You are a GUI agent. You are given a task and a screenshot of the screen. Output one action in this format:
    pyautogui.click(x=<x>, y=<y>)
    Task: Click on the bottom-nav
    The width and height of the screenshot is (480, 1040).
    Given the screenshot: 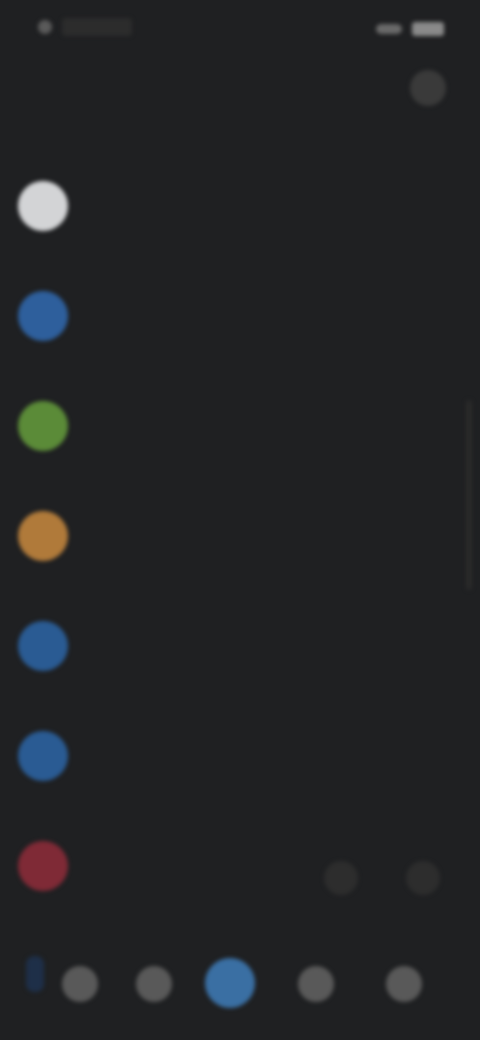 What is the action you would take?
    pyautogui.click(x=240, y=980)
    